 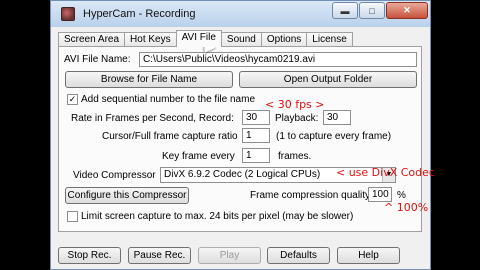 I want to click on playback-fps-input: 30, so click(x=337, y=117).